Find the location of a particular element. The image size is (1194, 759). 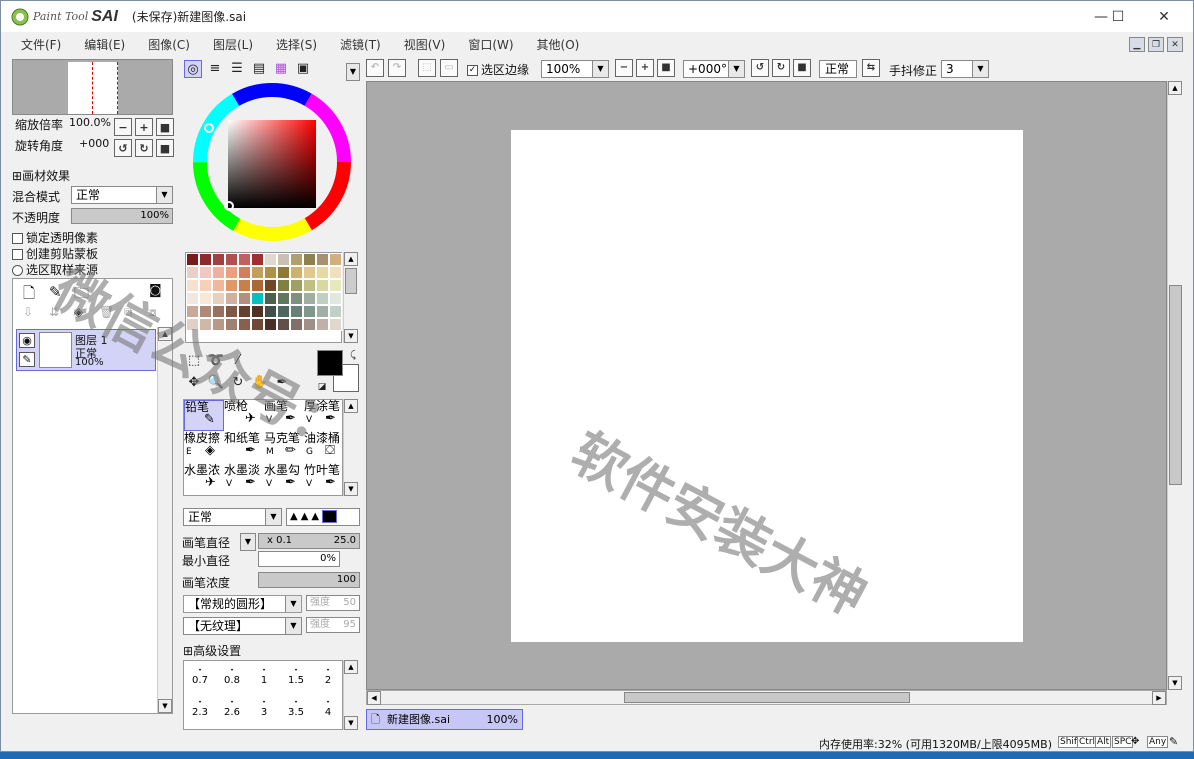

size-multiplier-select: ▼ is located at coordinates (248, 542).